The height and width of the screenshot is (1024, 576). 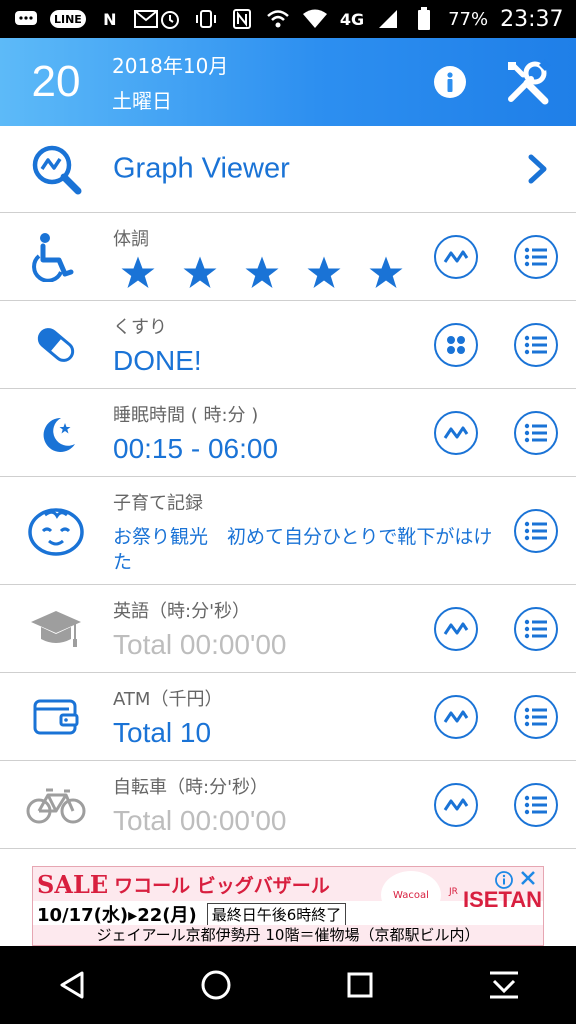 What do you see at coordinates (278, 19) in the screenshot?
I see `wifi-calling-icon` at bounding box center [278, 19].